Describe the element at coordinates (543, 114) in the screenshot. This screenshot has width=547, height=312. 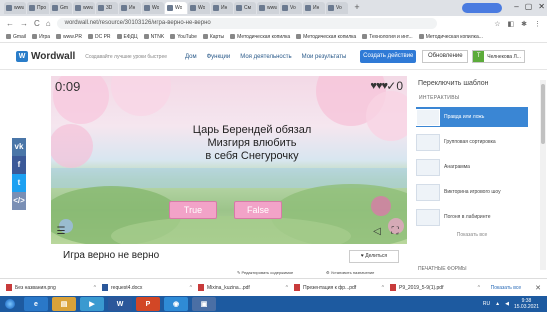
I see `scrollbar-thumb` at that location.